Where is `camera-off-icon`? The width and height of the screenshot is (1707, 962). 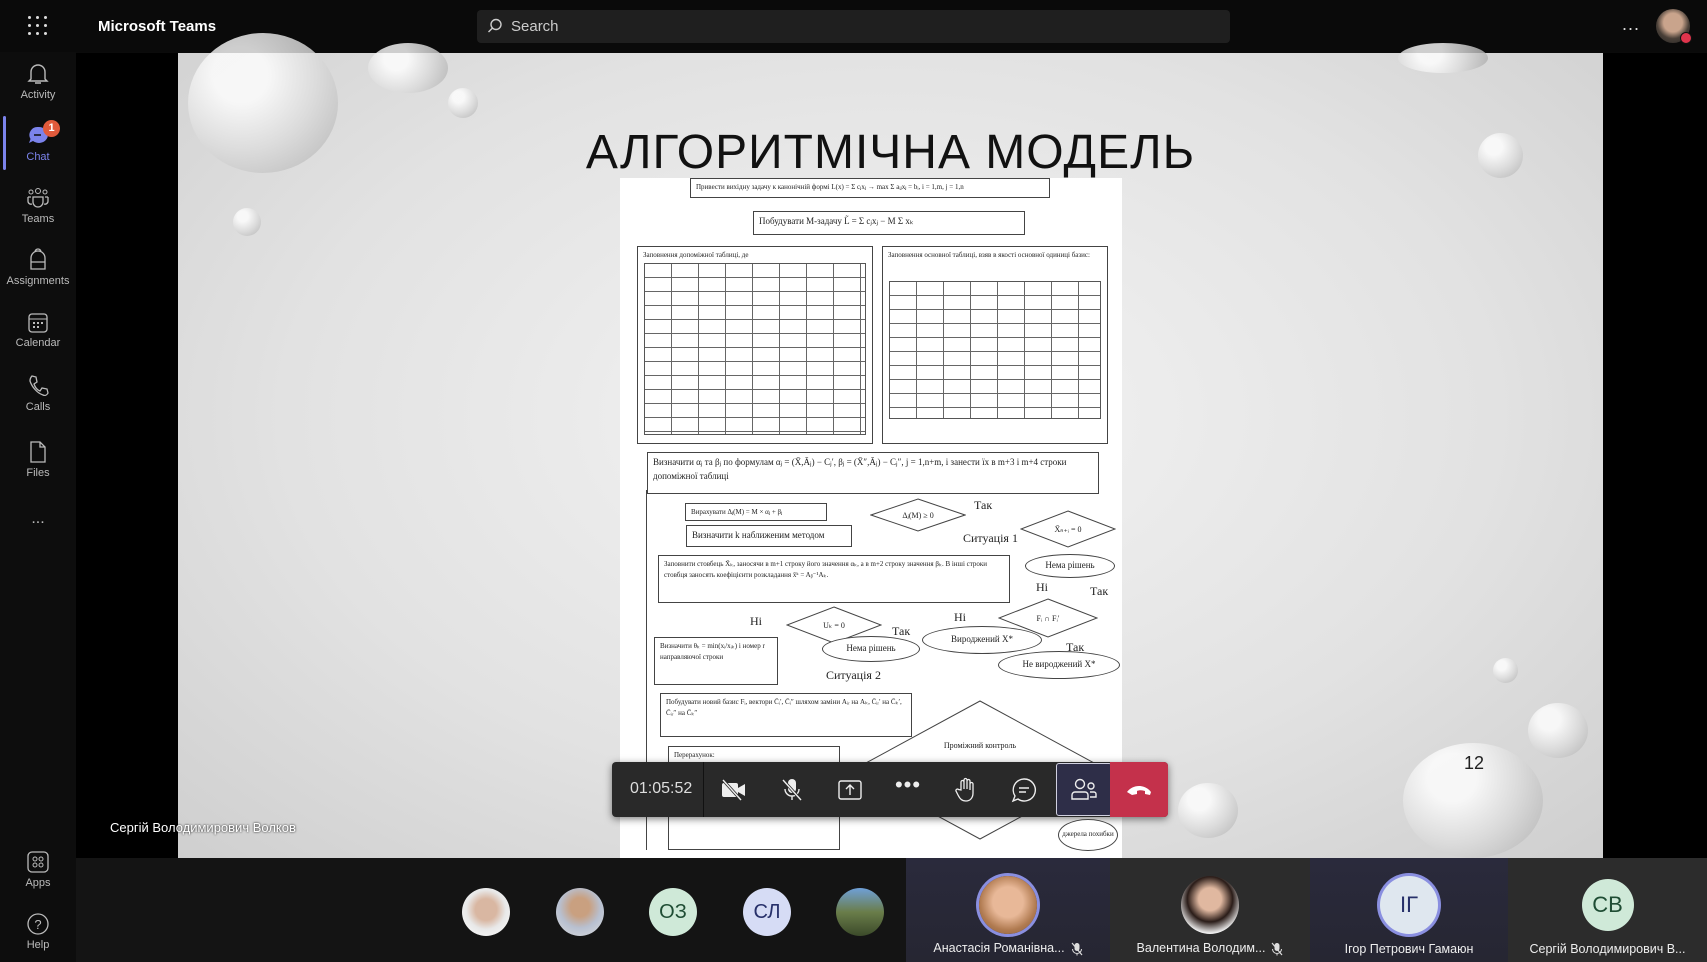
camera-off-icon is located at coordinates (733, 789).